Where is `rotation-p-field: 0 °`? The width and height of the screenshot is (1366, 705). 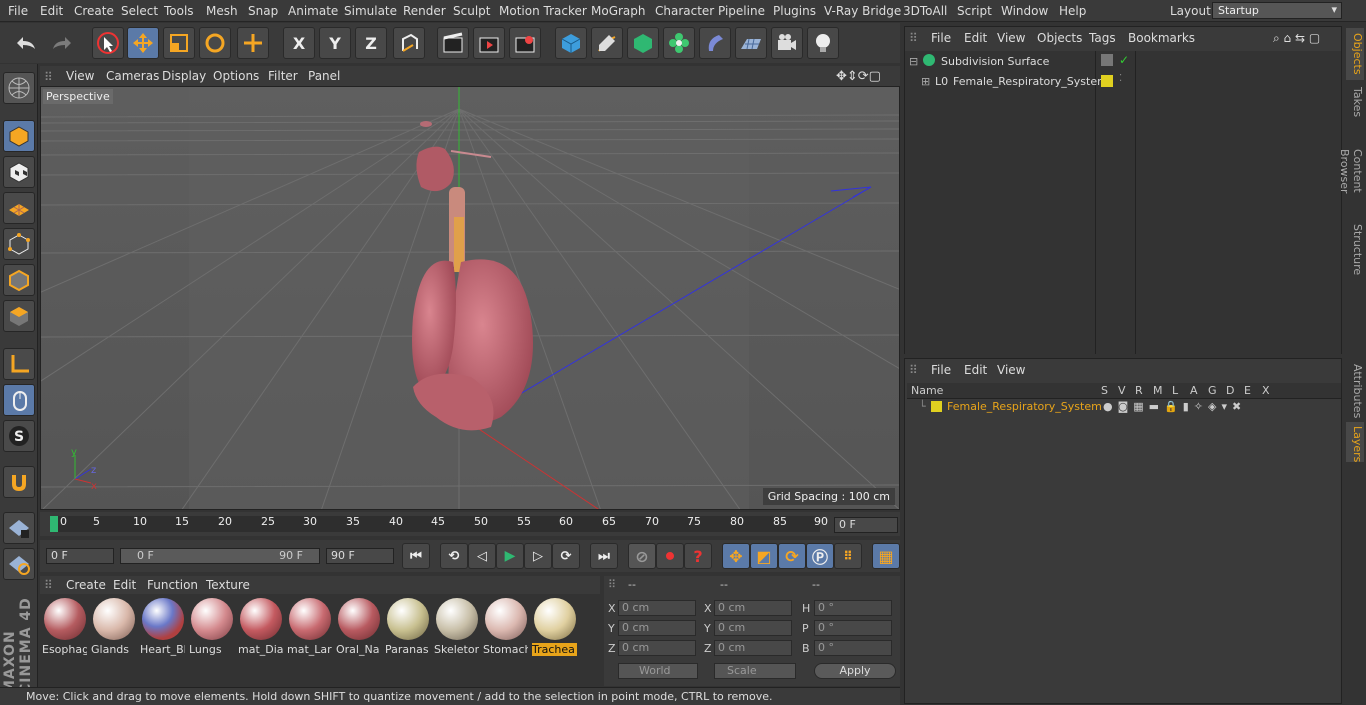
rotation-p-field: 0 ° is located at coordinates (853, 628).